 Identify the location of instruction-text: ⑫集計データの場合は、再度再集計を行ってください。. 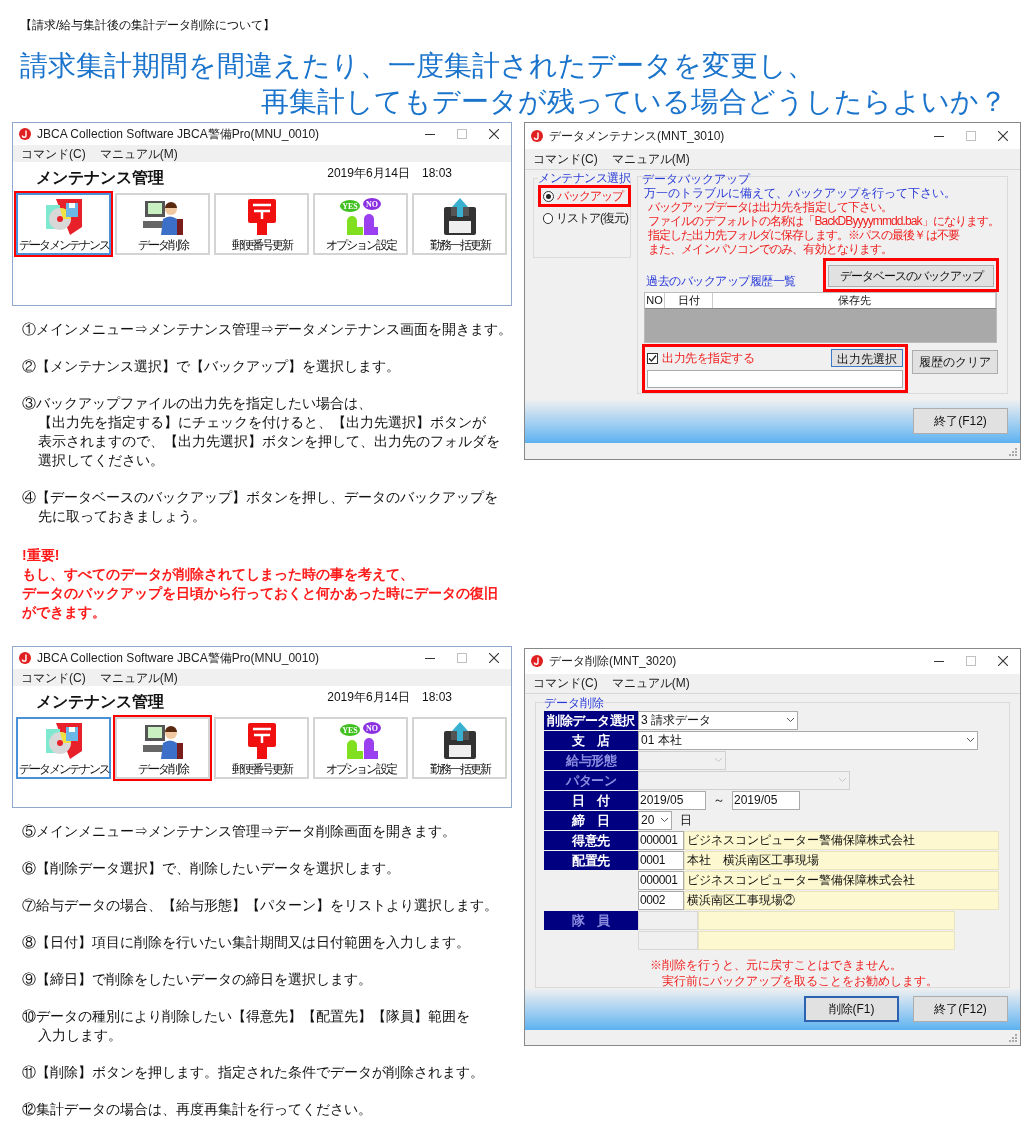
(197, 1109).